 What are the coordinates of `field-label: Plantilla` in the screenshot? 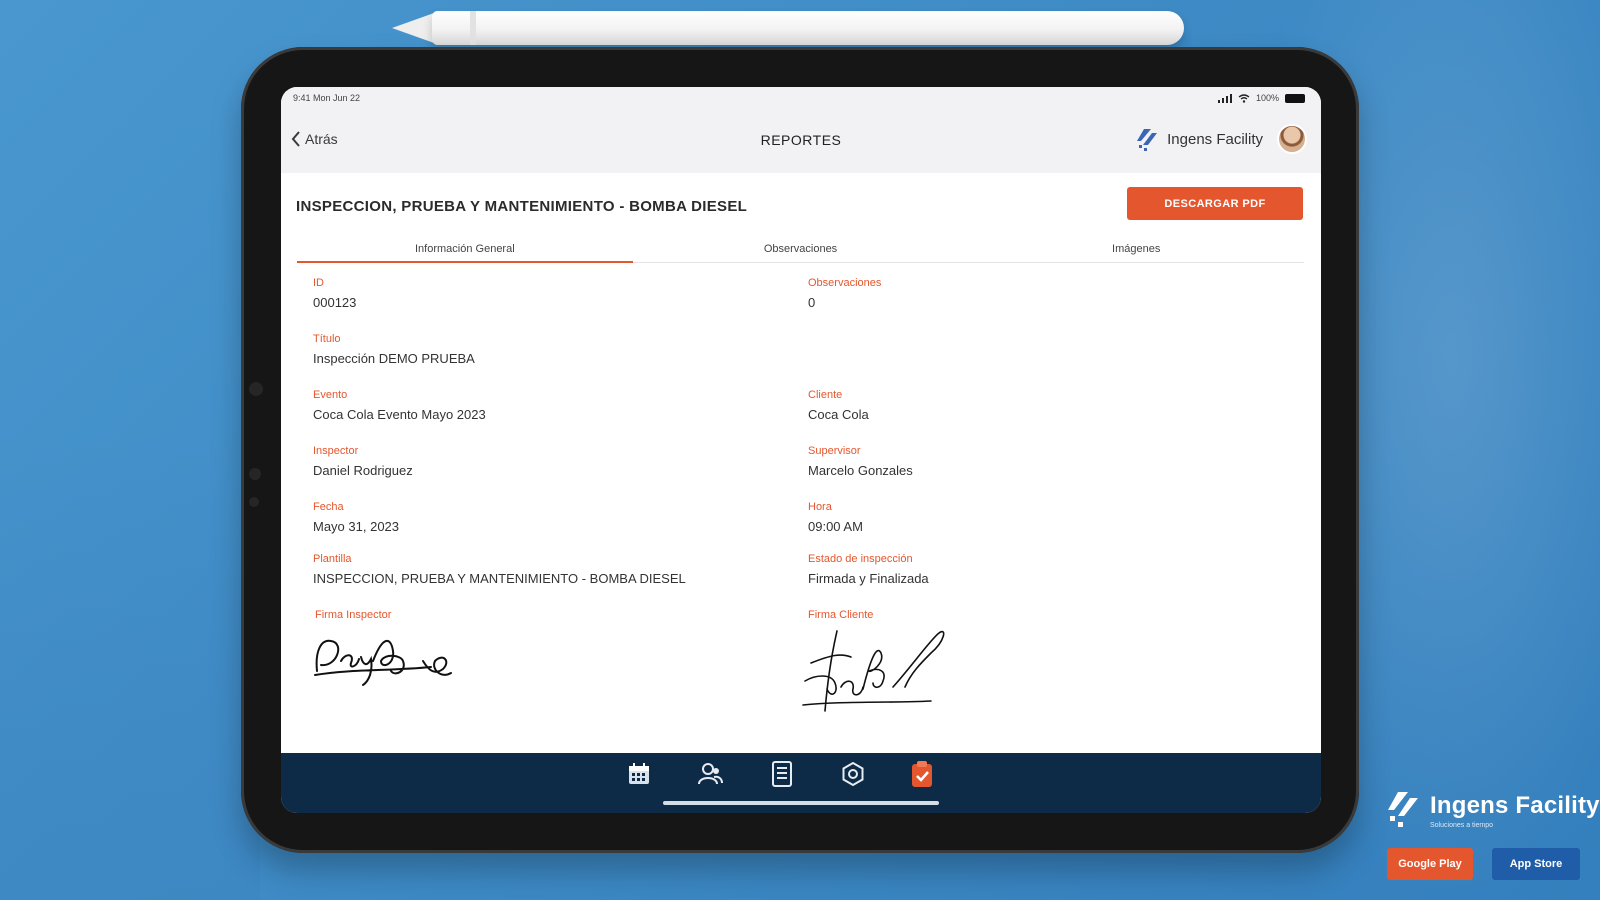 It's located at (332, 559).